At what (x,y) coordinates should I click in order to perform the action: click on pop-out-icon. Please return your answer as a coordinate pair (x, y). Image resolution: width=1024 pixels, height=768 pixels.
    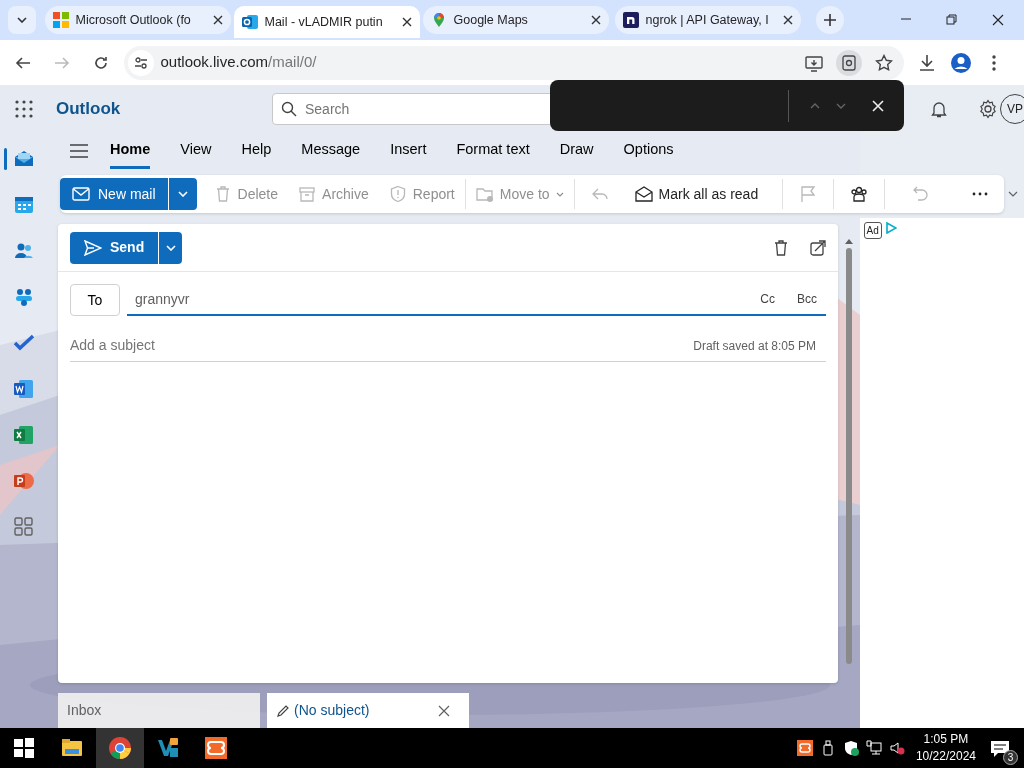
    Looking at the image, I should click on (818, 247).